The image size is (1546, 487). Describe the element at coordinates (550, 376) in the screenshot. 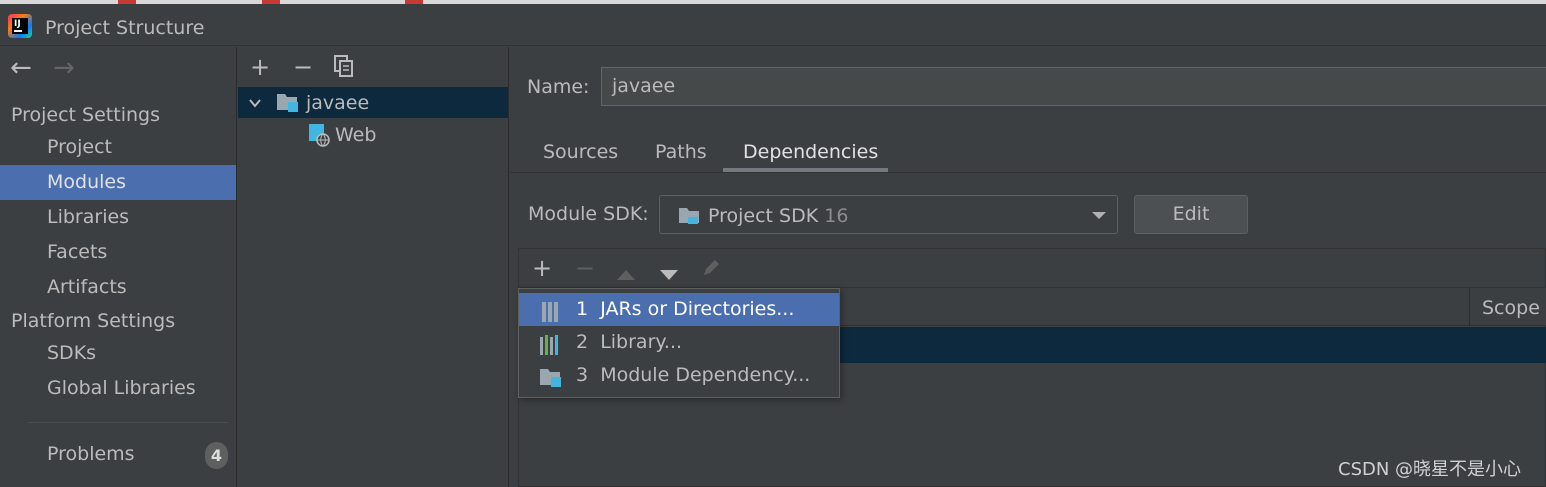

I see `module-icon` at that location.